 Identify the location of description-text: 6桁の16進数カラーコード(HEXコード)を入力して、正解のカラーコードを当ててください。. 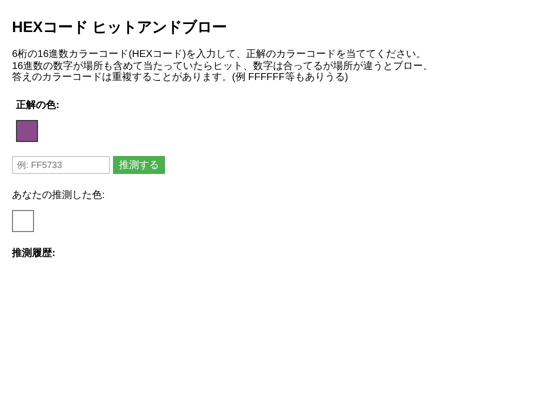
(219, 54).